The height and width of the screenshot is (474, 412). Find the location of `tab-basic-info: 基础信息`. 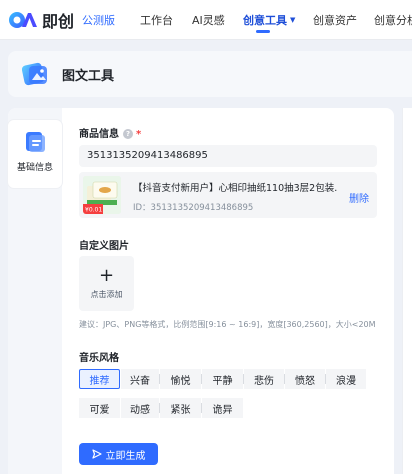

tab-basic-info: 基础信息 is located at coordinates (35, 154).